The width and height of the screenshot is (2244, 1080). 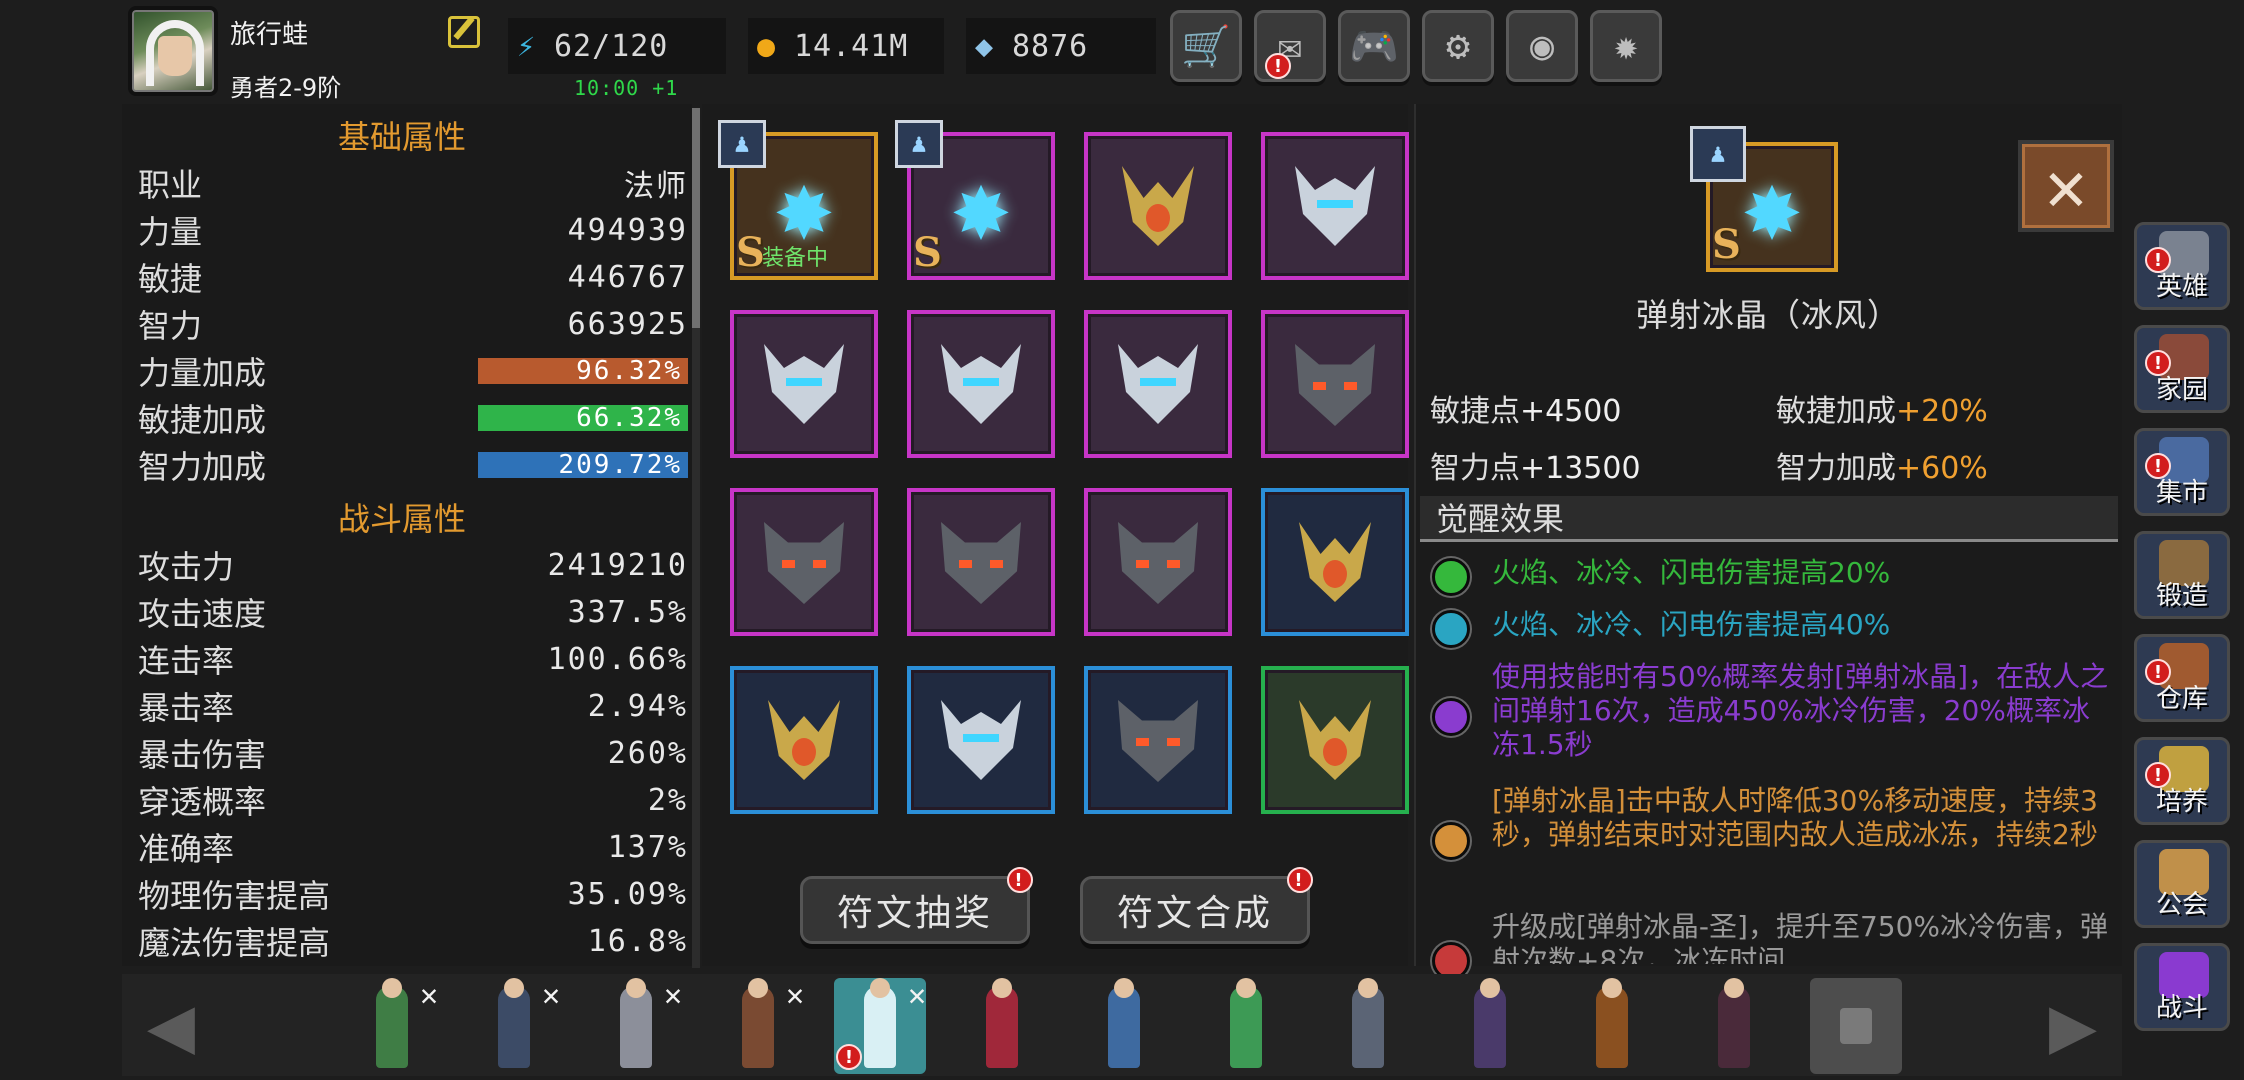 What do you see at coordinates (413, 565) in the screenshot?
I see `combat-stat-row: 攻击力 2419210` at bounding box center [413, 565].